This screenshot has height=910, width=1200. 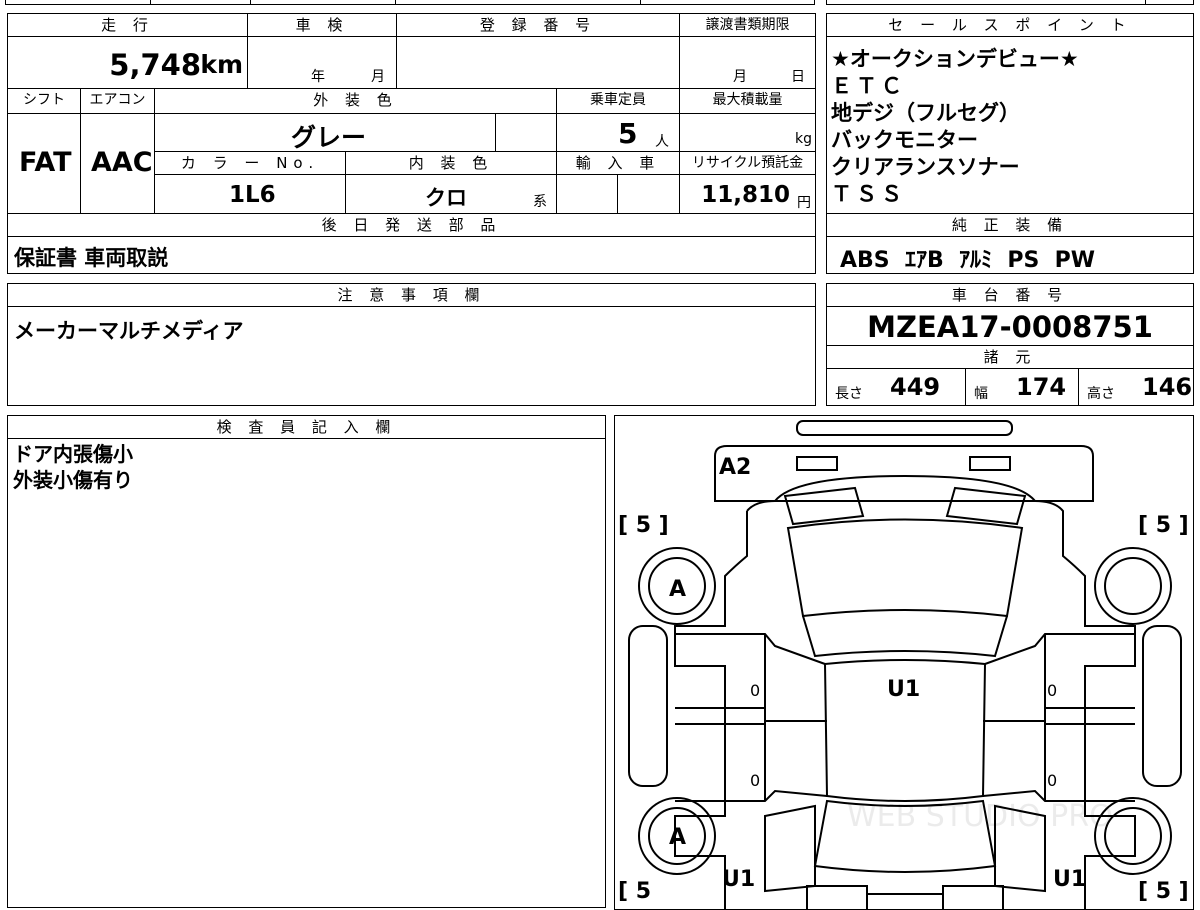 I want to click on tire-front-left-mark: A, so click(x=677, y=589).